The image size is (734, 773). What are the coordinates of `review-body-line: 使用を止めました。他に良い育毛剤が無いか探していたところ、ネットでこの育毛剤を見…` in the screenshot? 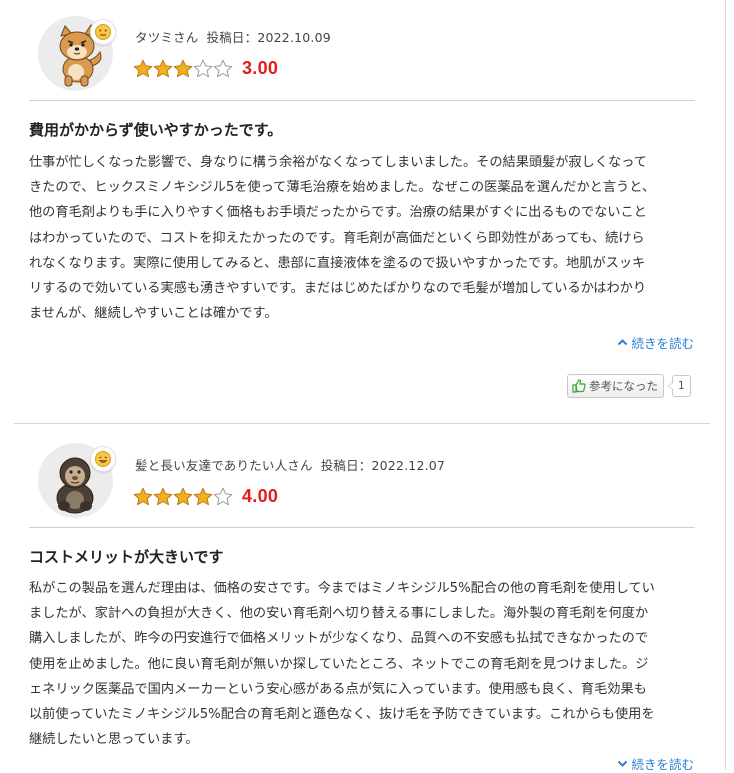 It's located at (339, 664).